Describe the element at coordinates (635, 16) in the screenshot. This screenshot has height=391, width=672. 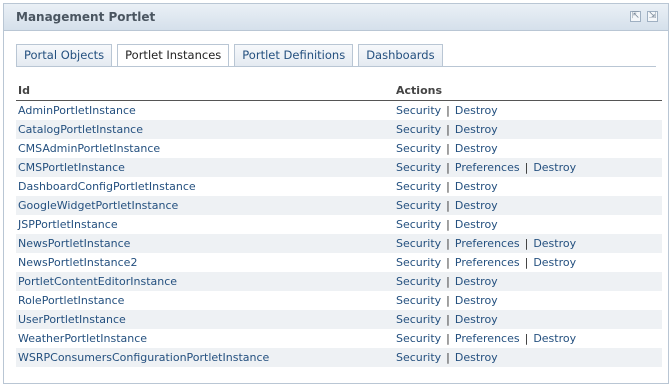
I see `minimize-icon: ⇱` at that location.